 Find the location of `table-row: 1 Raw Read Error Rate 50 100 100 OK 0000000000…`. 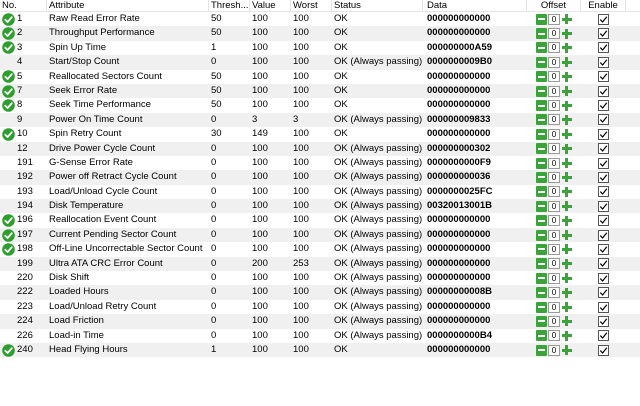

table-row: 1 Raw Read Error Rate 50 100 100 OK 0000000000… is located at coordinates (320, 19).